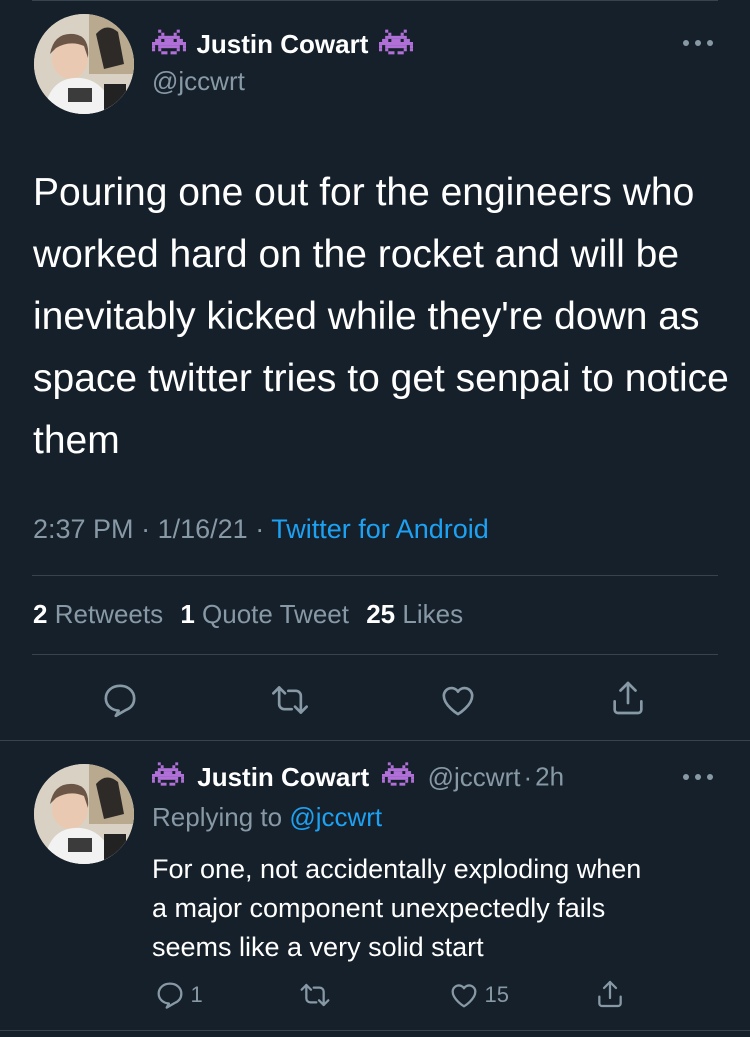 Image resolution: width=750 pixels, height=1037 pixels. What do you see at coordinates (275, 614) in the screenshot?
I see `quotes-label: Quote Tweet` at bounding box center [275, 614].